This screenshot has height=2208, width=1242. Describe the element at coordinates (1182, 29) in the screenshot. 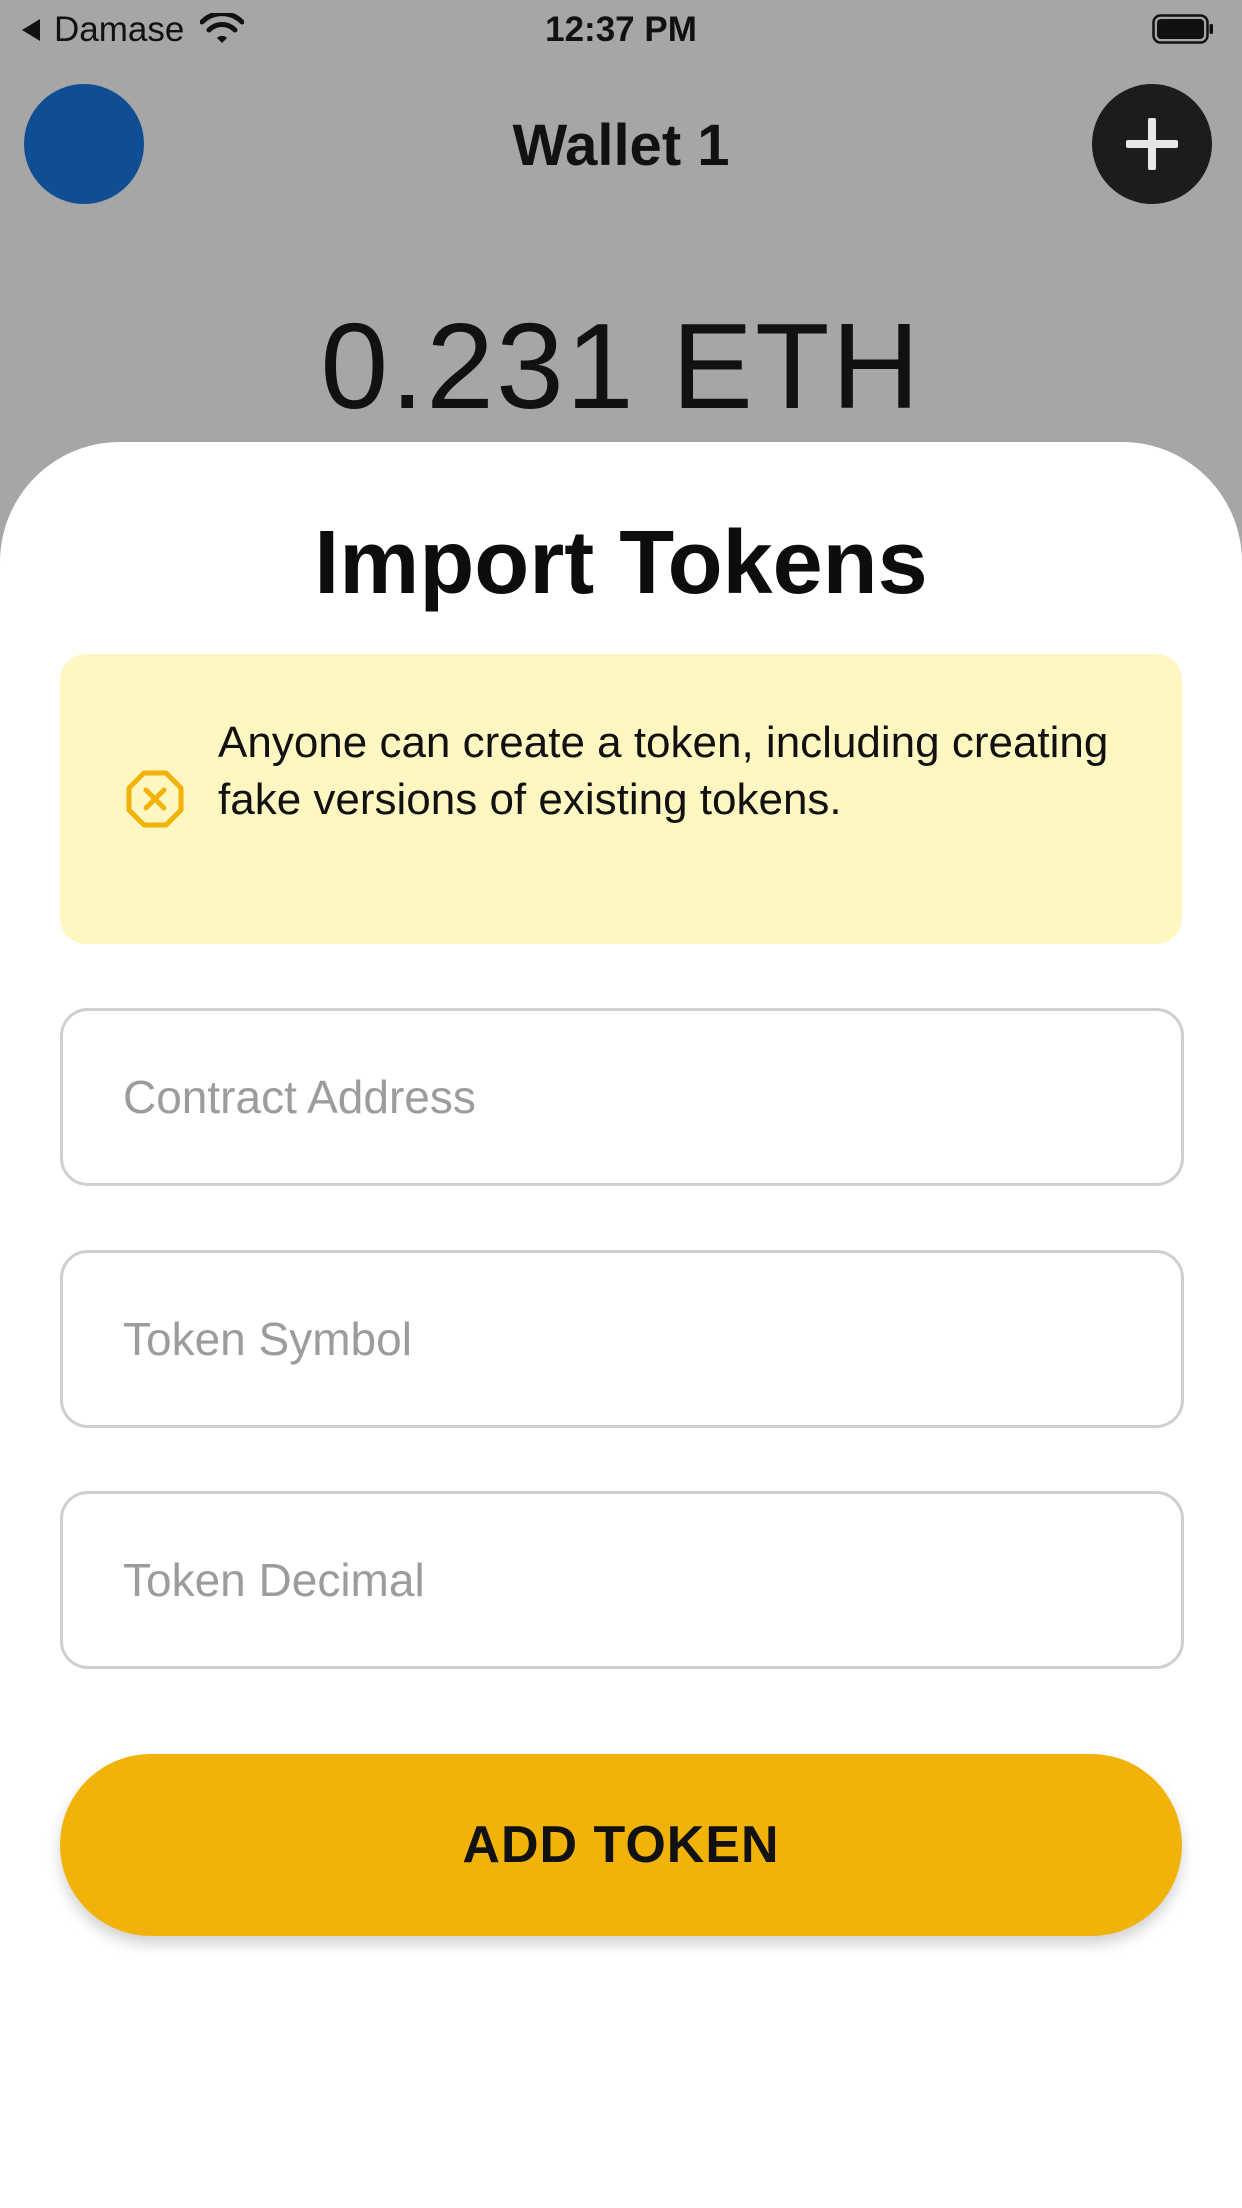

I see `battery-icon` at that location.